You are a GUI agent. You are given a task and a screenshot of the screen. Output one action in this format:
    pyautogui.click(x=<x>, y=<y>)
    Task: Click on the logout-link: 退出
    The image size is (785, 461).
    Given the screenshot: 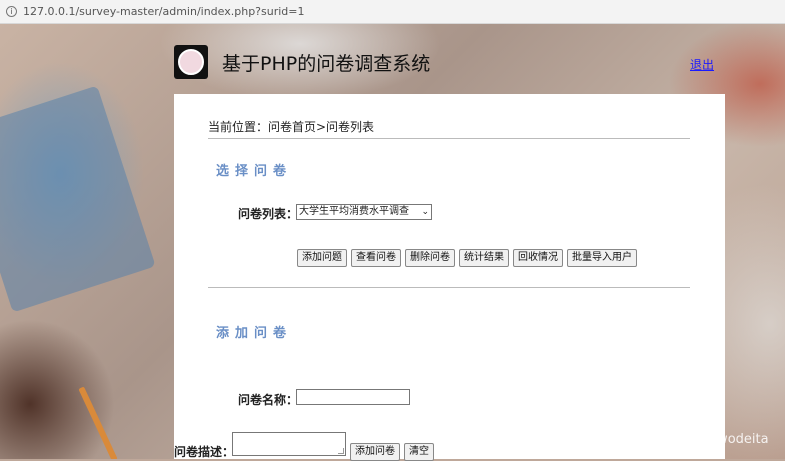 What is the action you would take?
    pyautogui.click(x=702, y=64)
    